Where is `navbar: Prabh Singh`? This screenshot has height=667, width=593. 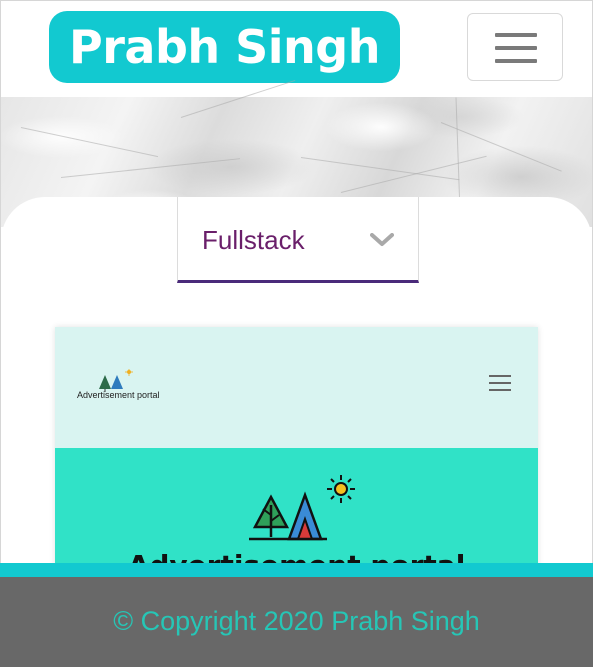 navbar: Prabh Singh is located at coordinates (296, 49).